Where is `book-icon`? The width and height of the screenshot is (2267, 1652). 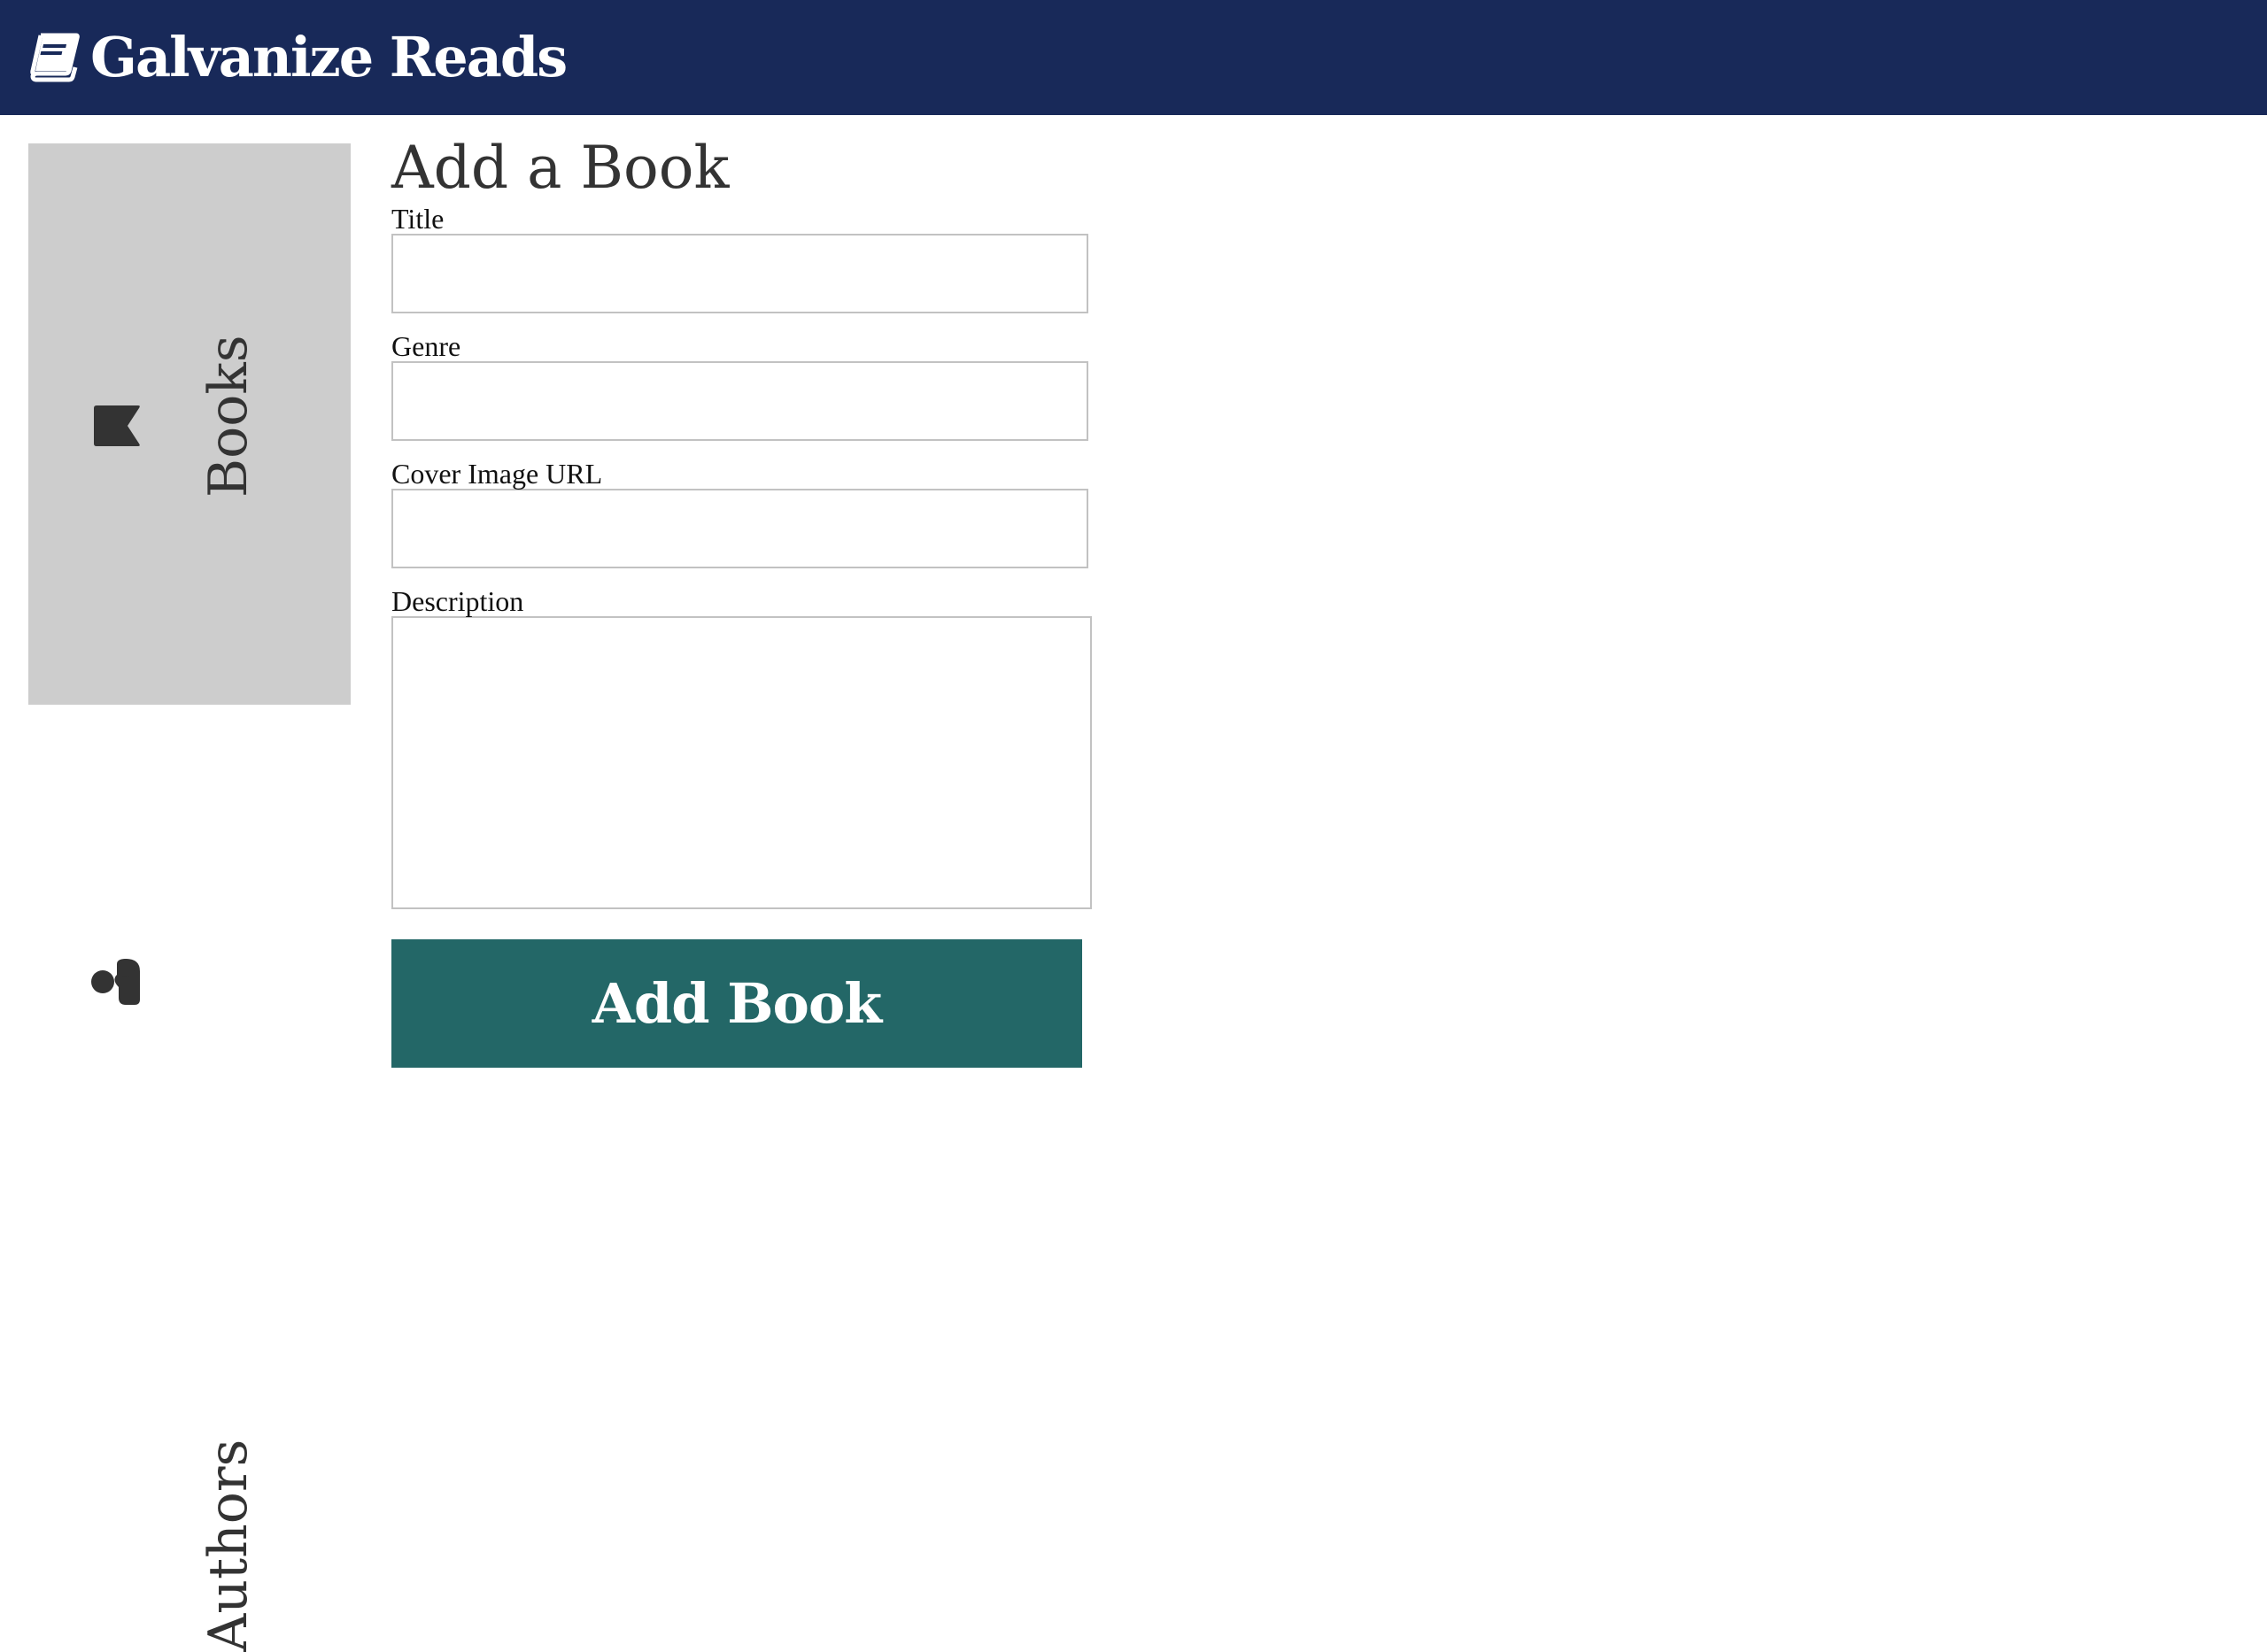 book-icon is located at coordinates (55, 57).